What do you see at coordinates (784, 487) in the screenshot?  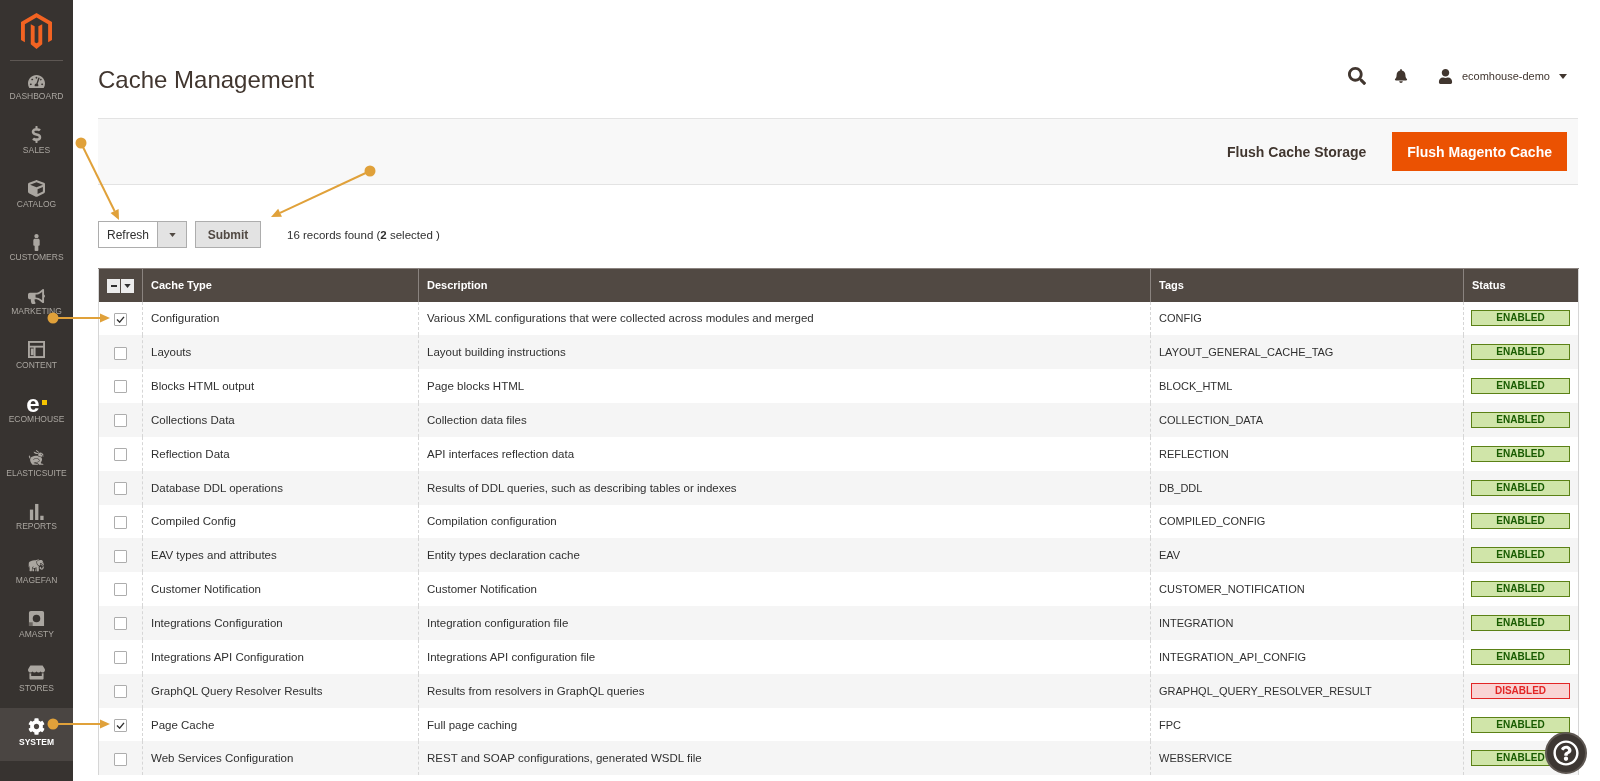 I see `table-cell: Results of DDL queries, such as describing tables or indexes` at bounding box center [784, 487].